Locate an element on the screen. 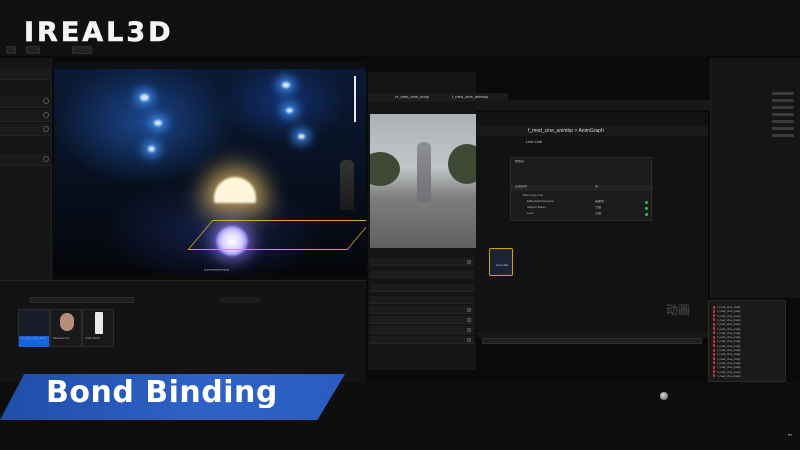  anim-preview-viewport is located at coordinates (423, 181).